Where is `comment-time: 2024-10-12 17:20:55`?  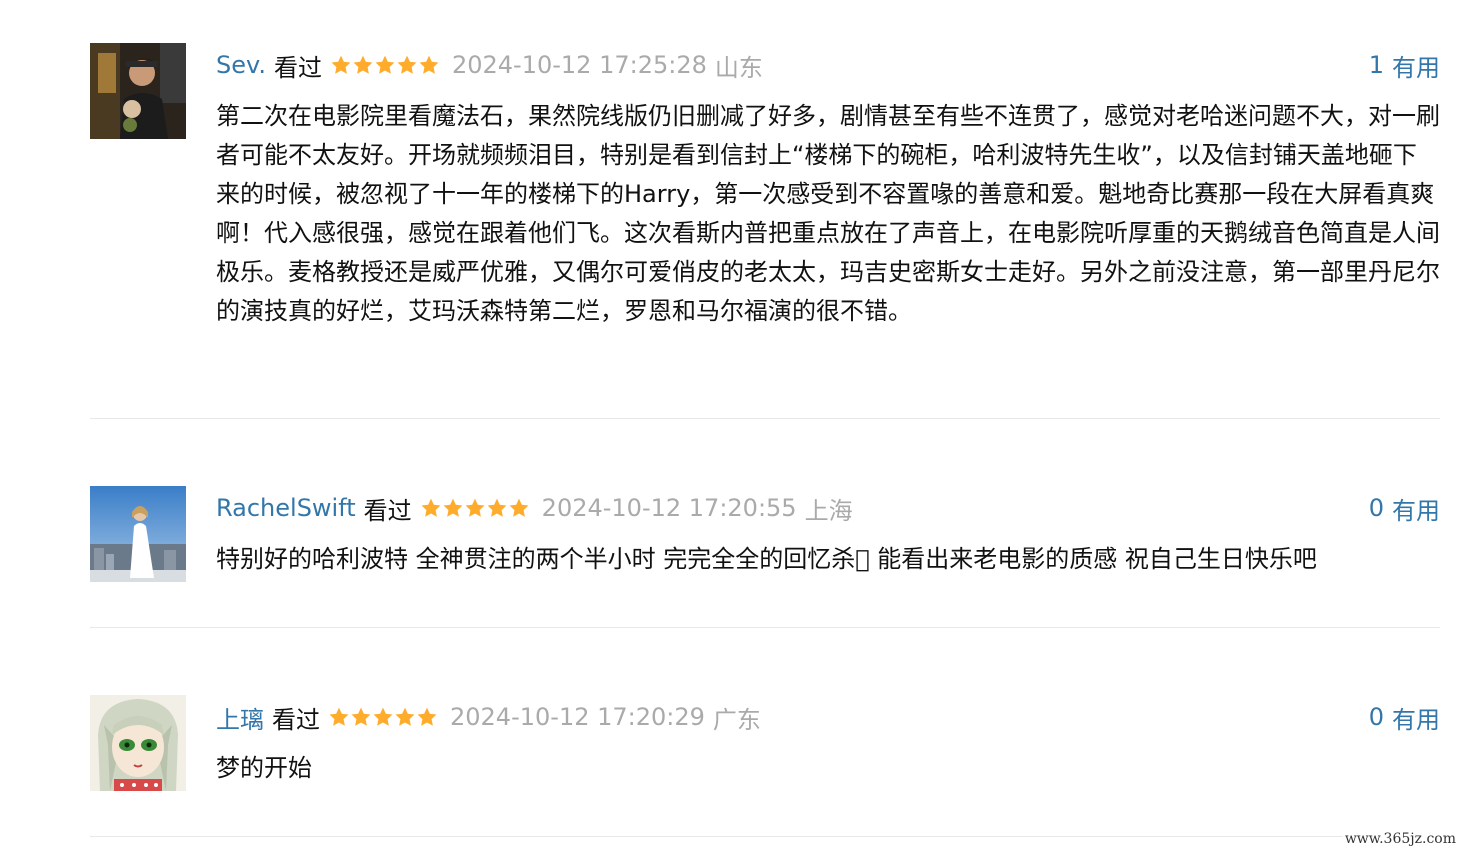 comment-time: 2024-10-12 17:20:55 is located at coordinates (669, 508).